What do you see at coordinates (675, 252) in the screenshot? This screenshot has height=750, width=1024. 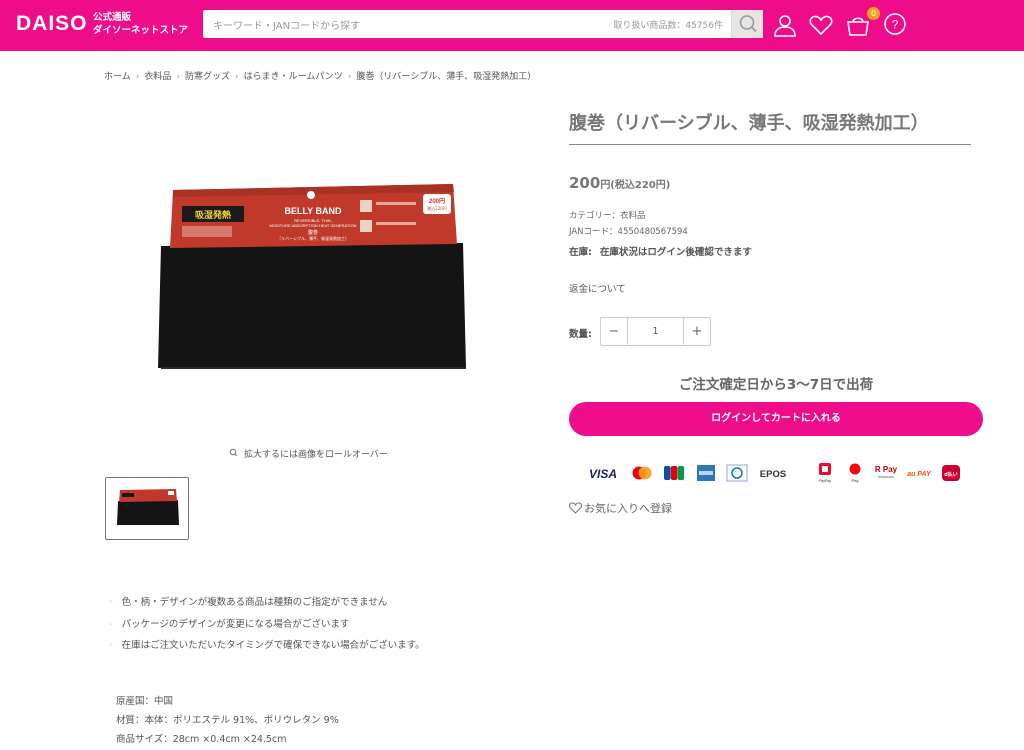 I see `stock-value: 在庫状況はログイン後確認できます` at bounding box center [675, 252].